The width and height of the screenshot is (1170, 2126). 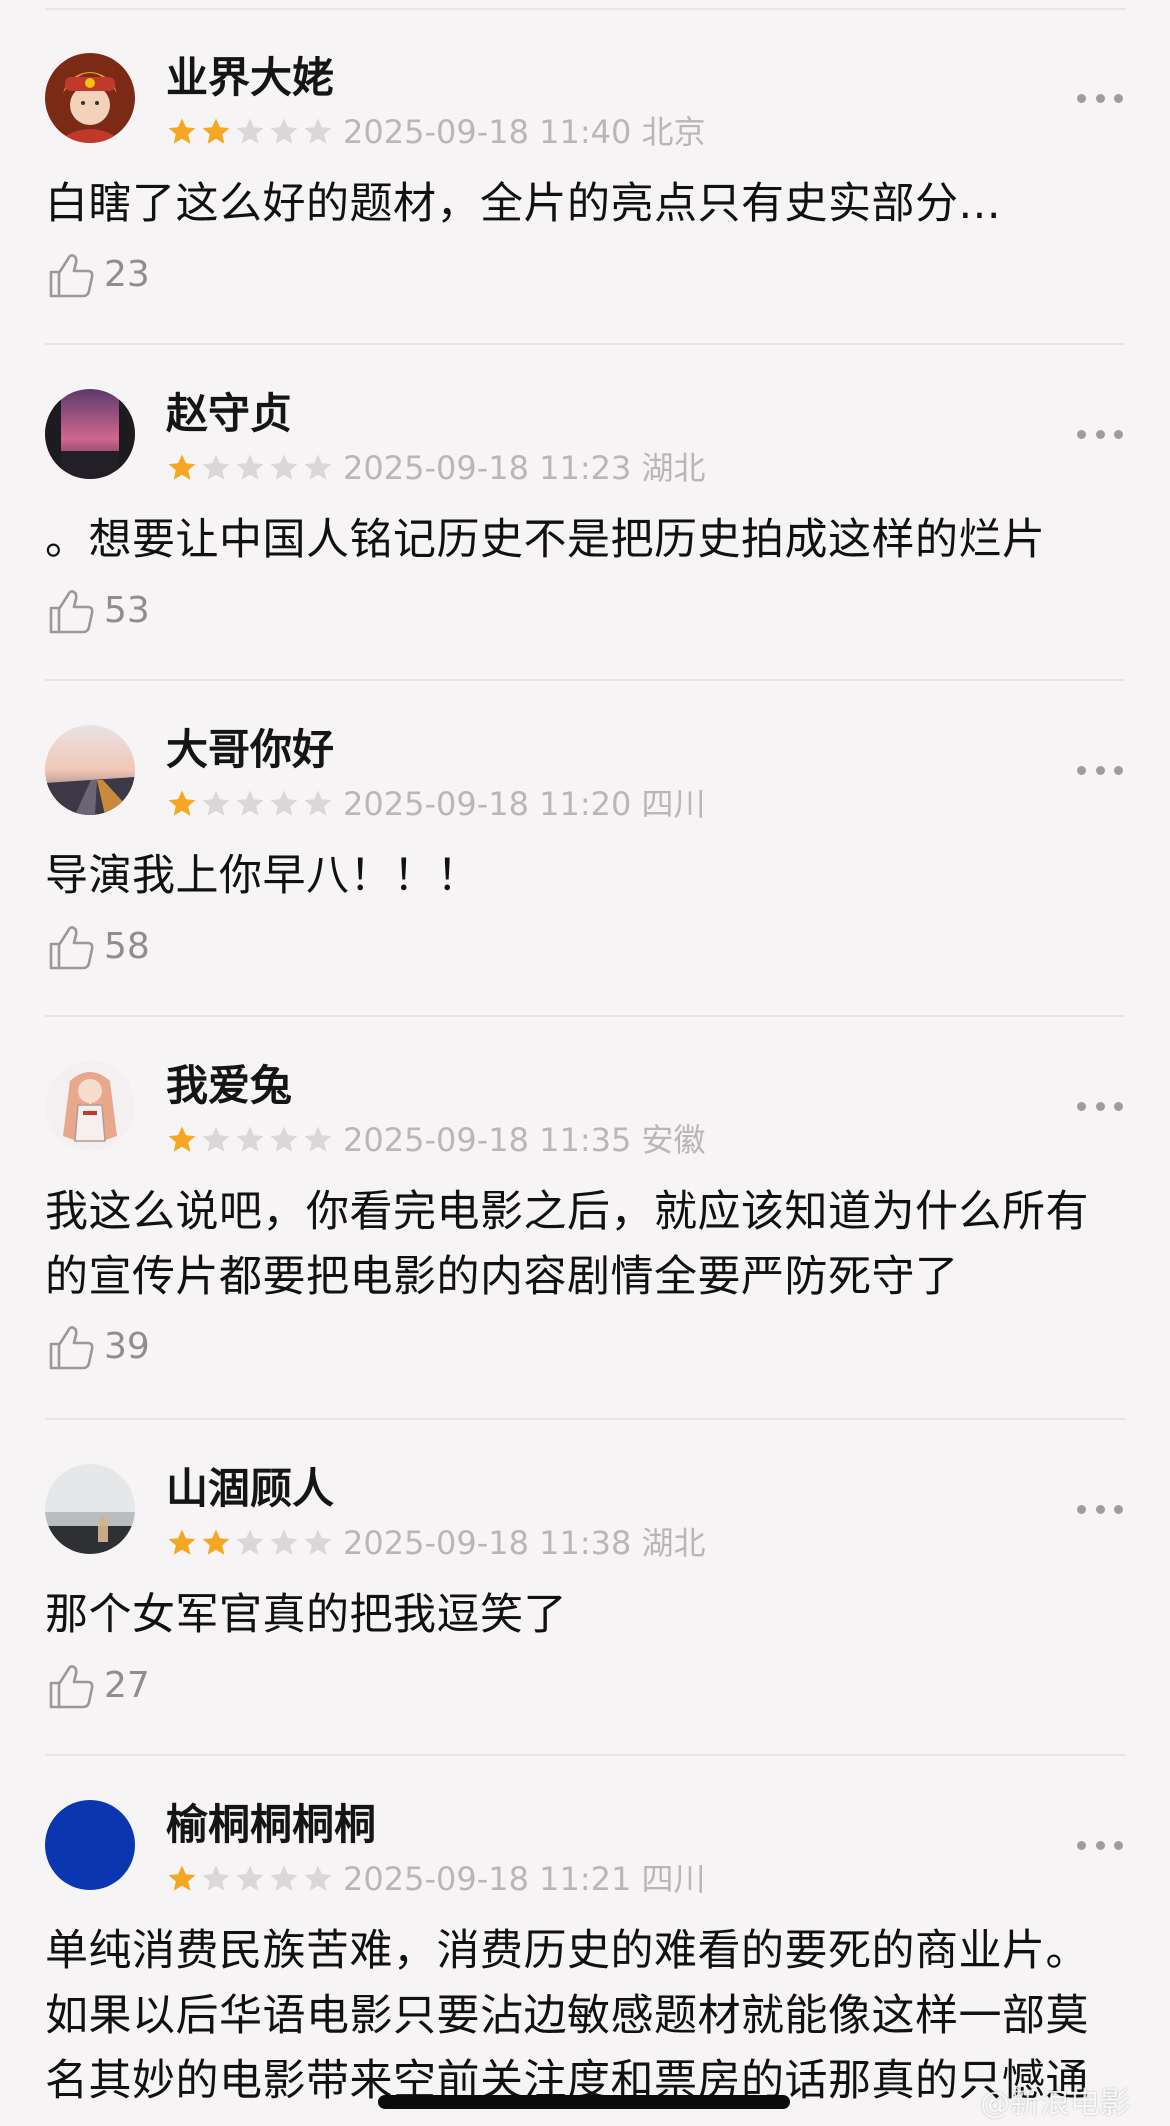 I want to click on review-datetime: 2025-09-18 11:38, so click(x=487, y=1543).